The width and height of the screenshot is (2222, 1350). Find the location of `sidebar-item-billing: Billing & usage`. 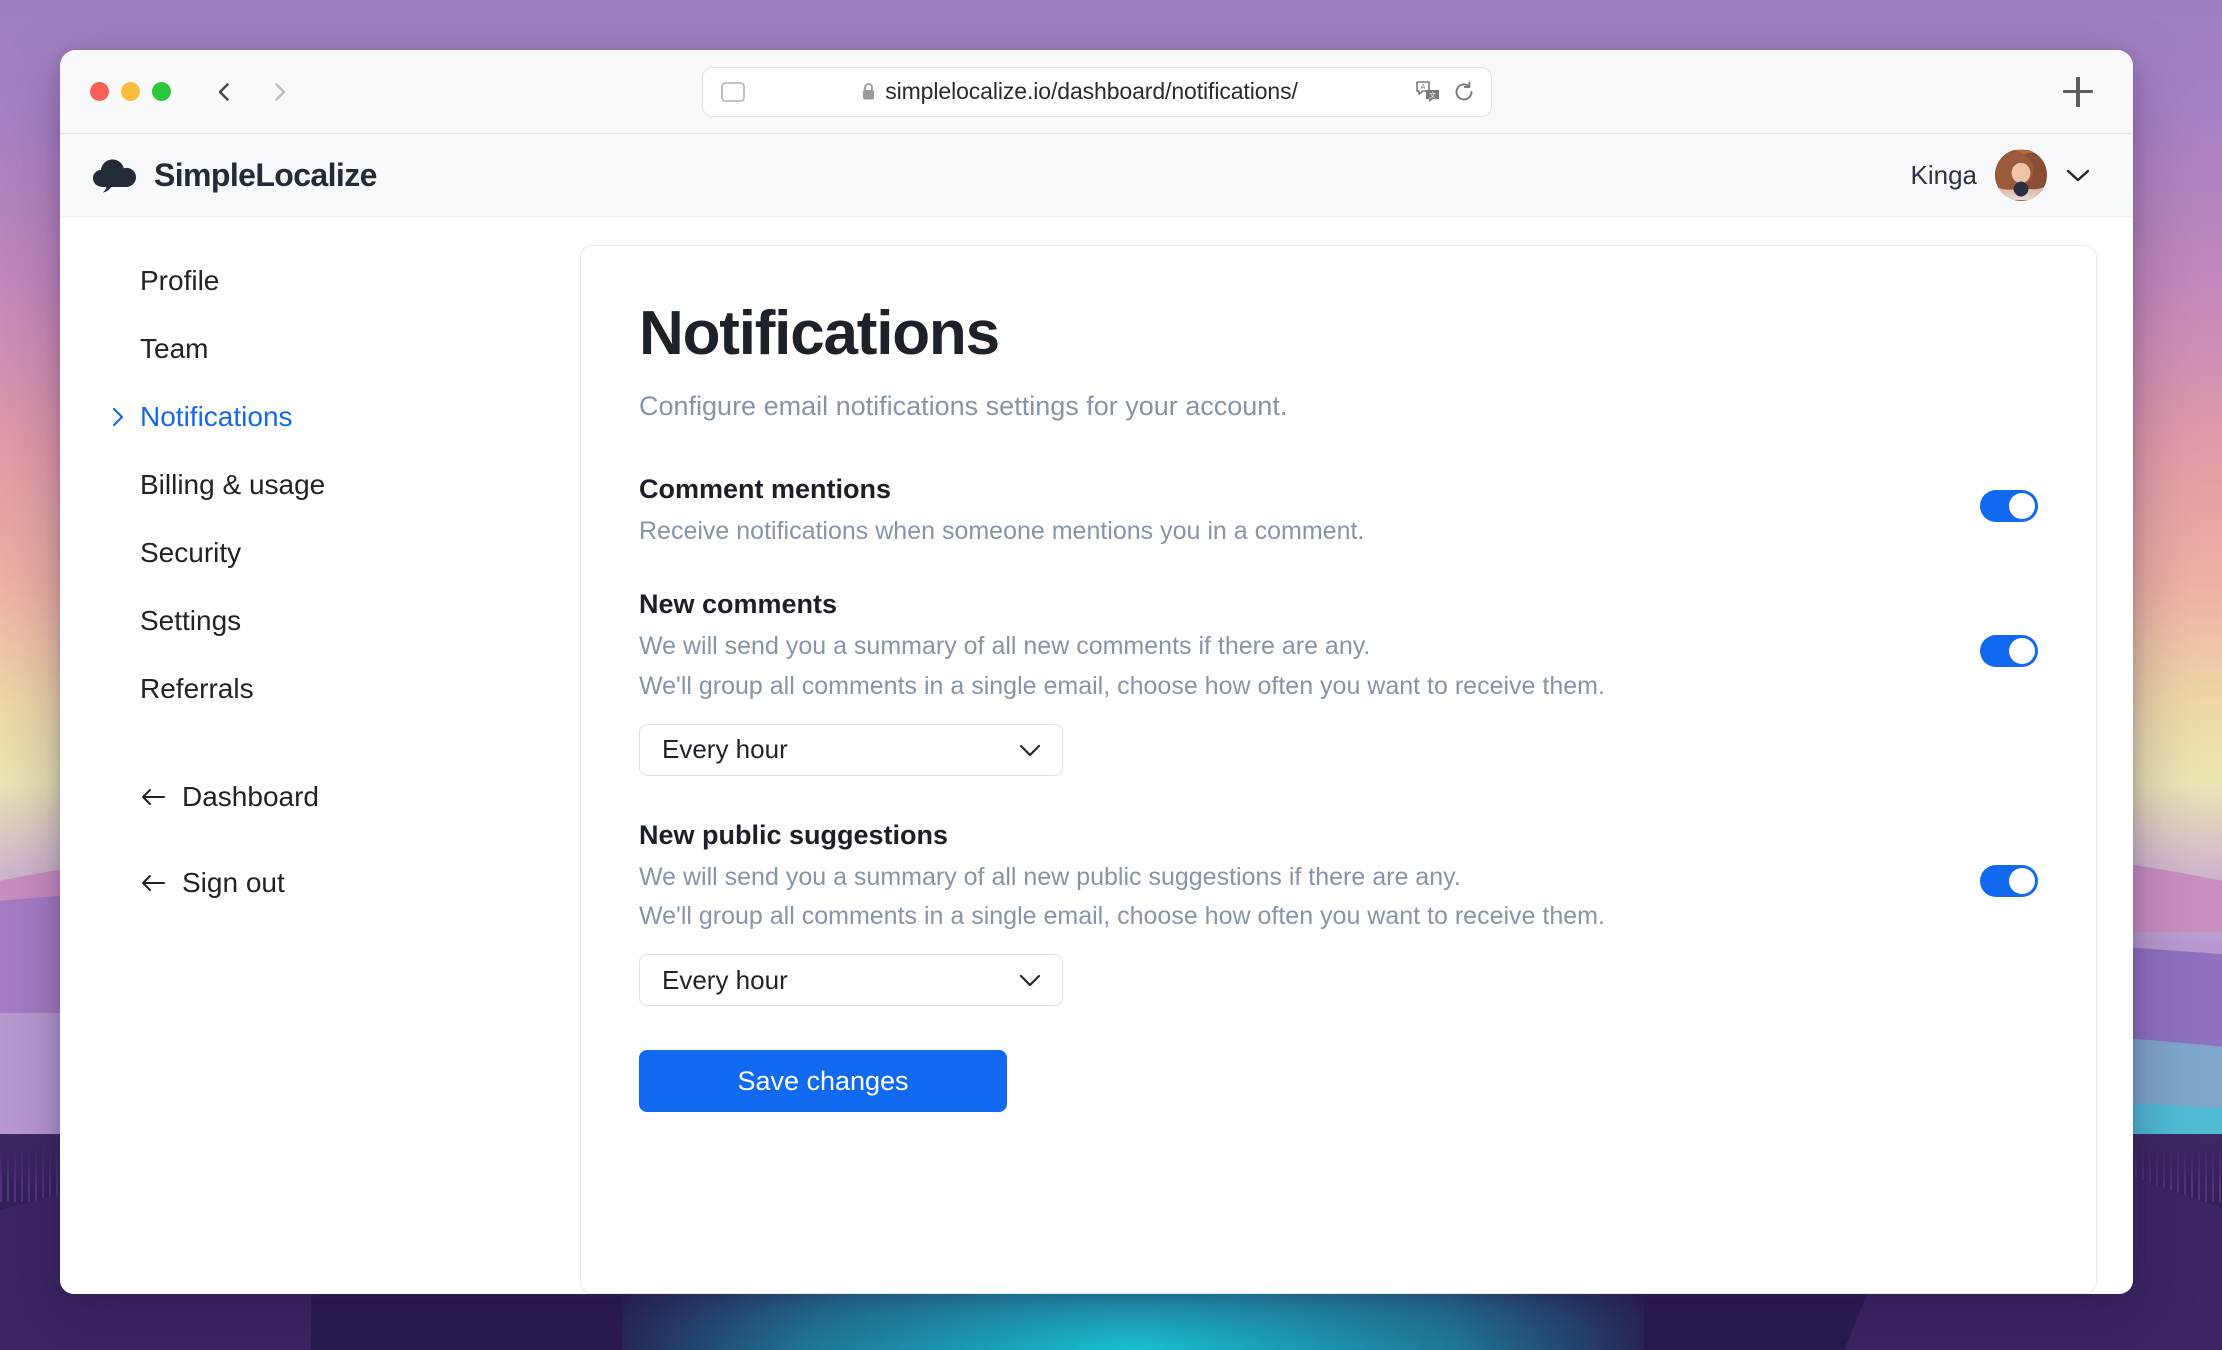

sidebar-item-billing: Billing & usage is located at coordinates (360, 485).